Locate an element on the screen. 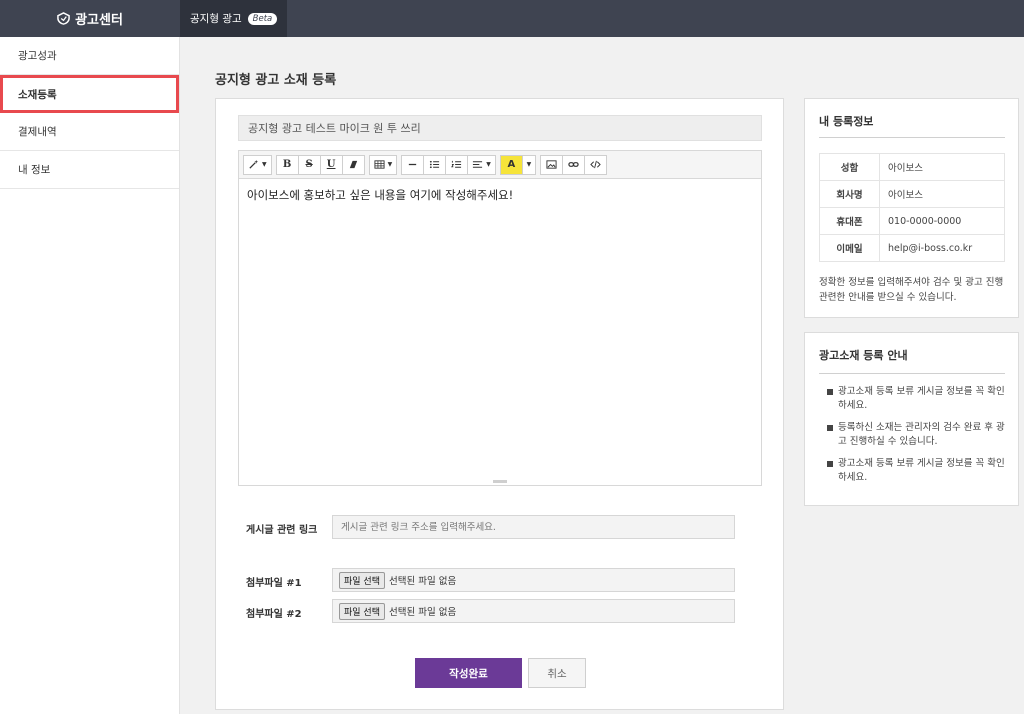 Image resolution: width=1024 pixels, height=714 pixels. table-row: 성함 아이보스 is located at coordinates (912, 167).